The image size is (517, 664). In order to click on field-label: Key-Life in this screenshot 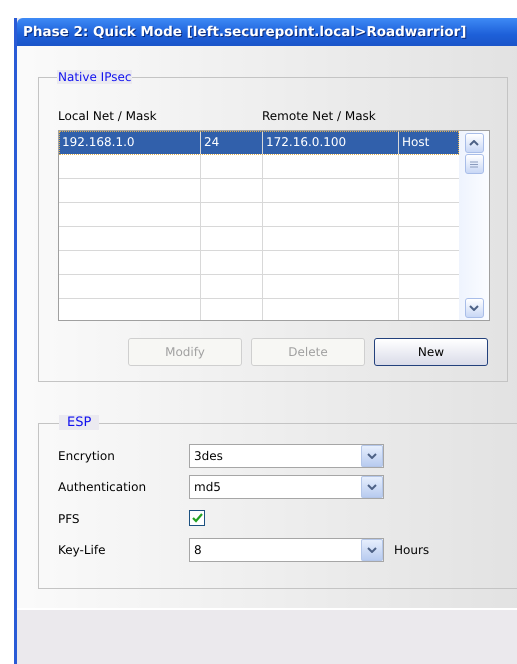, I will do `click(82, 550)`.